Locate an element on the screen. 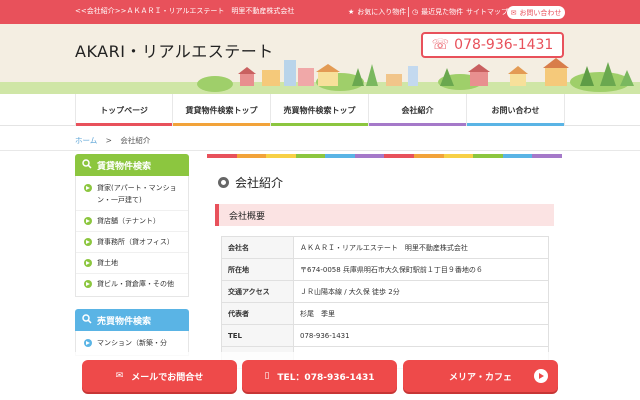 Image resolution: width=640 pixels, height=400 pixels. recent-label: 最近見た物件 is located at coordinates (442, 12).